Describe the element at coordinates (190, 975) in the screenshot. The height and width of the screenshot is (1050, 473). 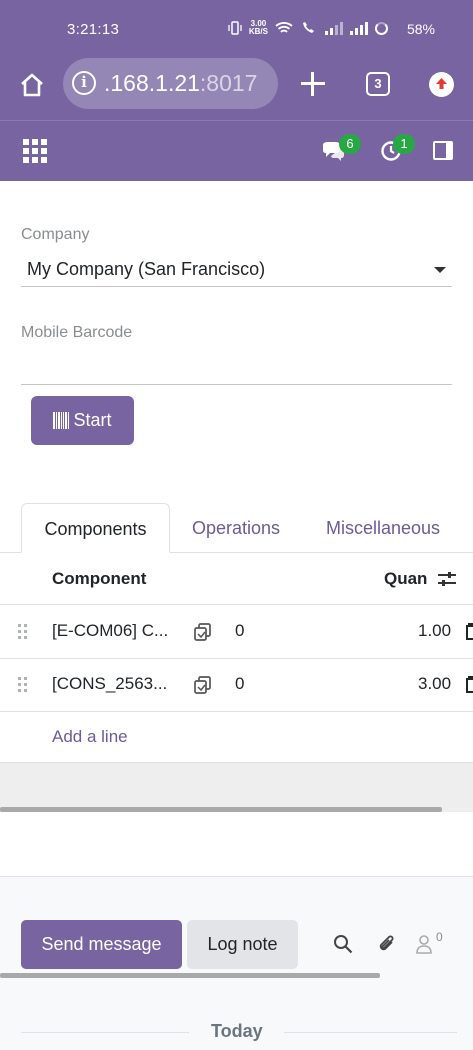
I see `chatter-scrollbar` at that location.